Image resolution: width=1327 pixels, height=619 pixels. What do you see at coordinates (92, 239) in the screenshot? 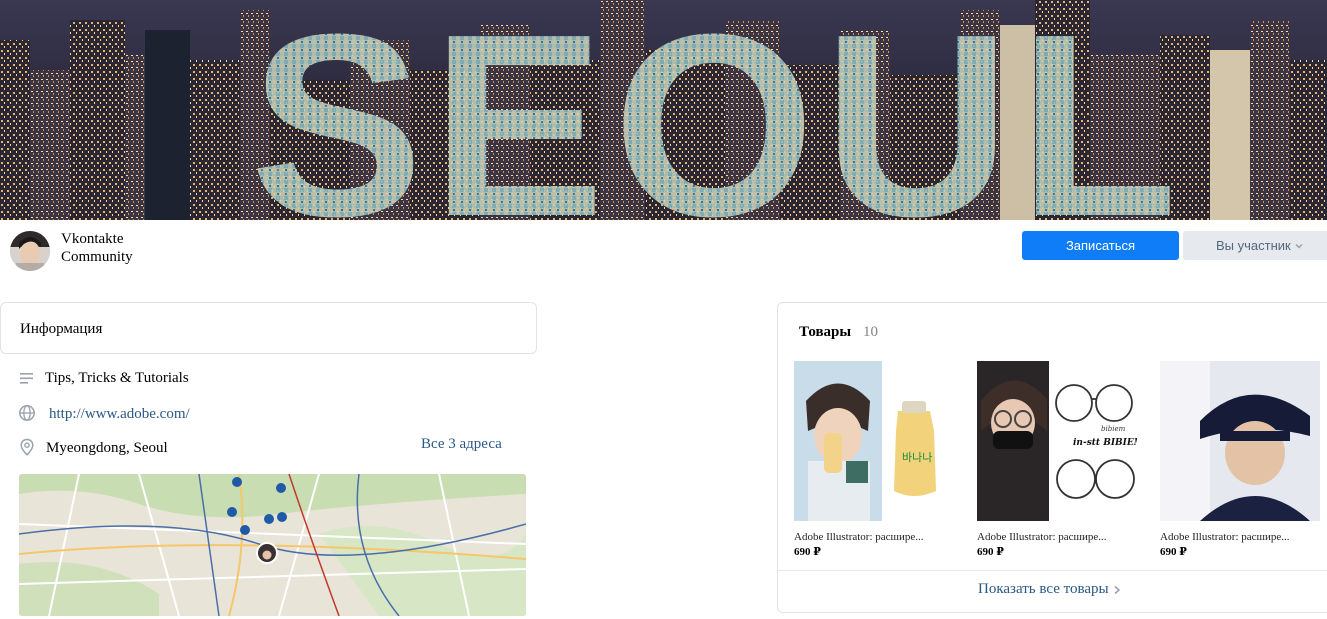
I see `group-name-line-1: Vkontakte` at bounding box center [92, 239].